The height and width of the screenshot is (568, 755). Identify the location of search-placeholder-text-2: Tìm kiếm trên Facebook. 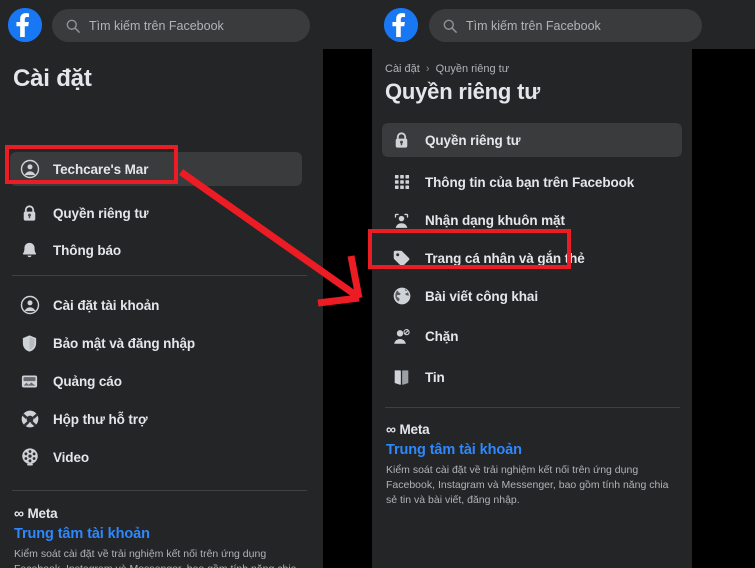
(533, 25).